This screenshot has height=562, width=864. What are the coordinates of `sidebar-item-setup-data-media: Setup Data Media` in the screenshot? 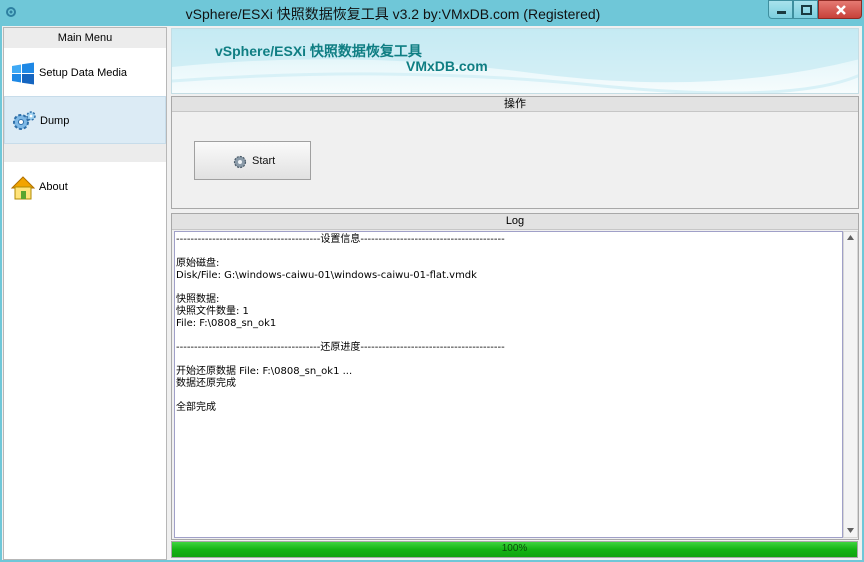 It's located at (85, 73).